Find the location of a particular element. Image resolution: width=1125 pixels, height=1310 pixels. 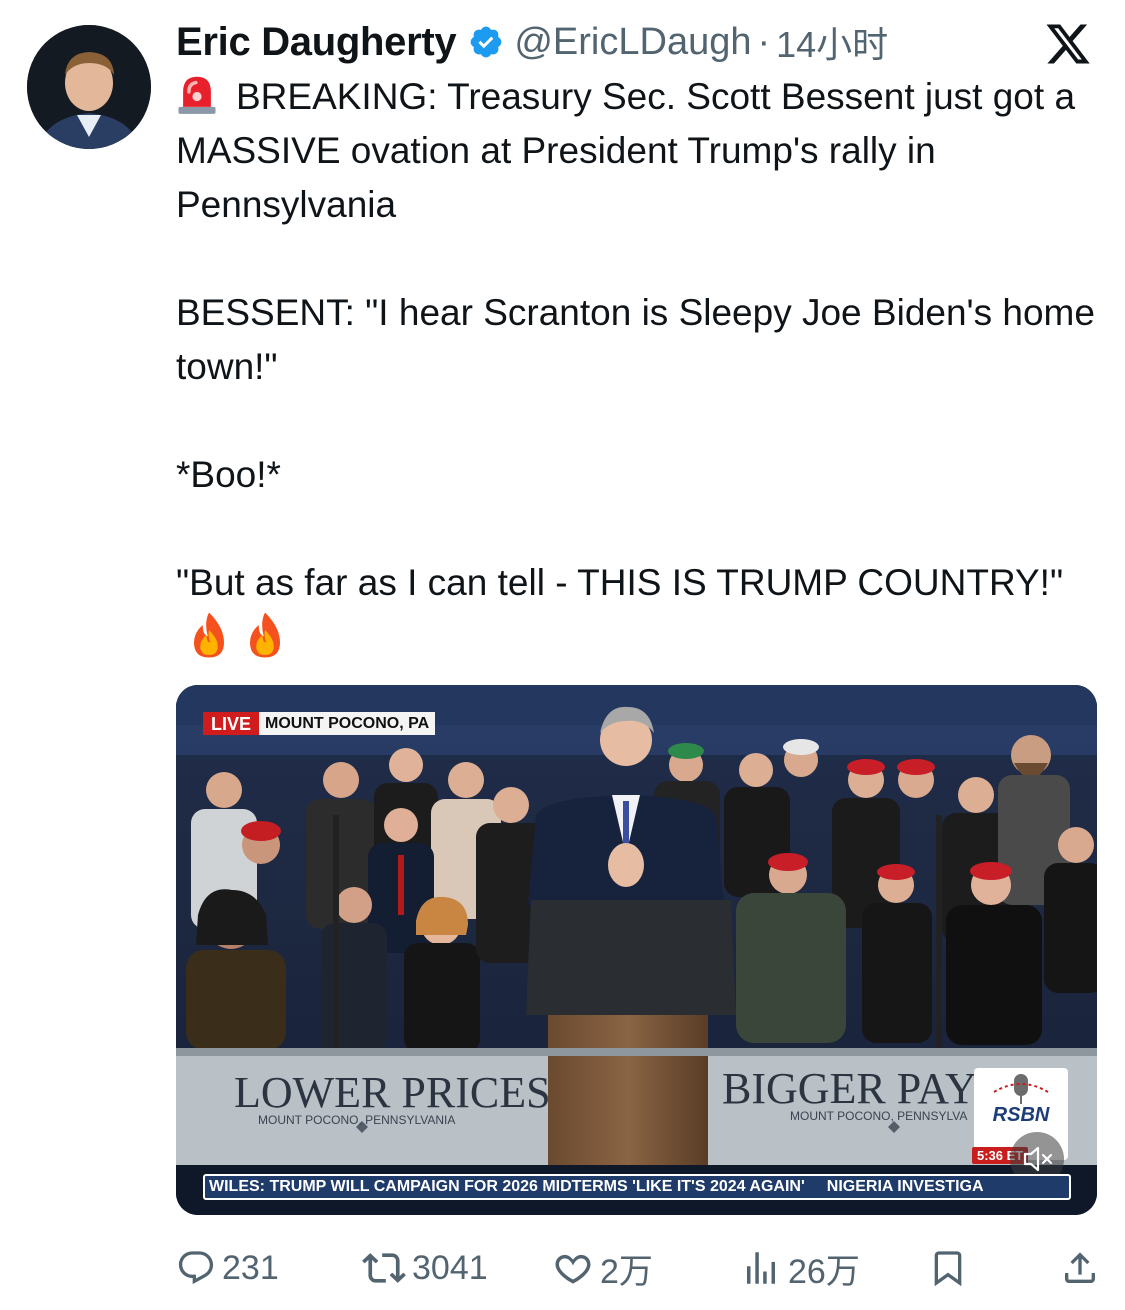

like-count: 2万 is located at coordinates (626, 1271).